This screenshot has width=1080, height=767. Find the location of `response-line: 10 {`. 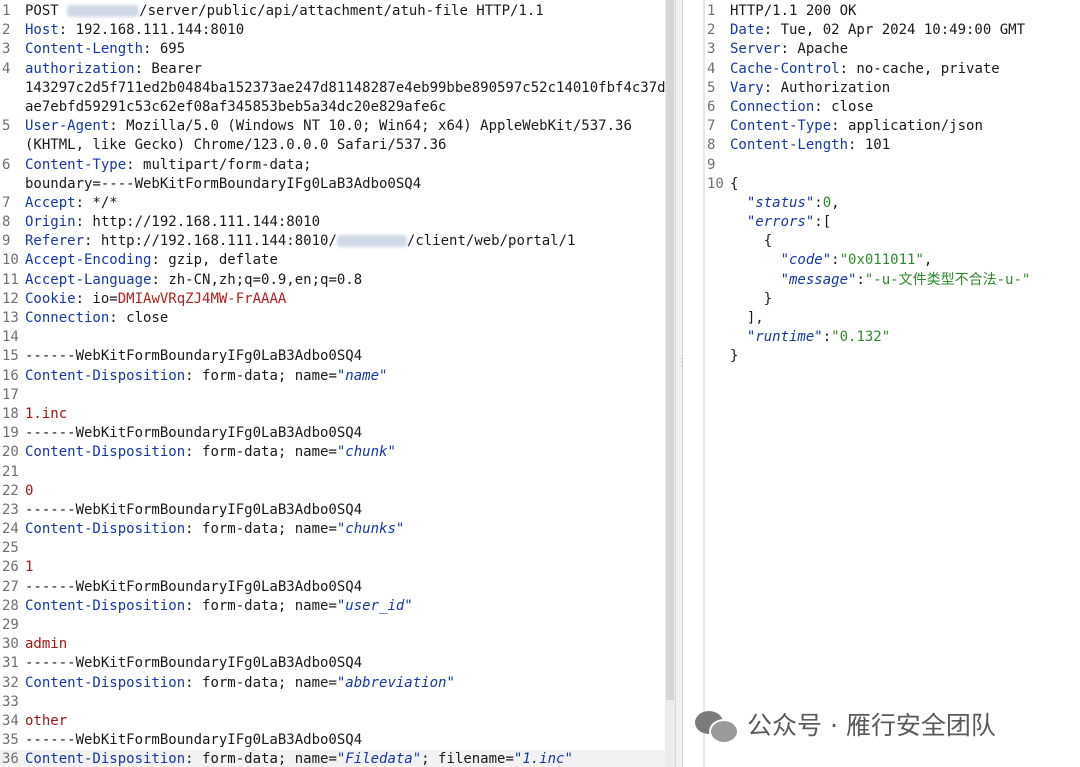

response-line: 10 { is located at coordinates (892, 184).